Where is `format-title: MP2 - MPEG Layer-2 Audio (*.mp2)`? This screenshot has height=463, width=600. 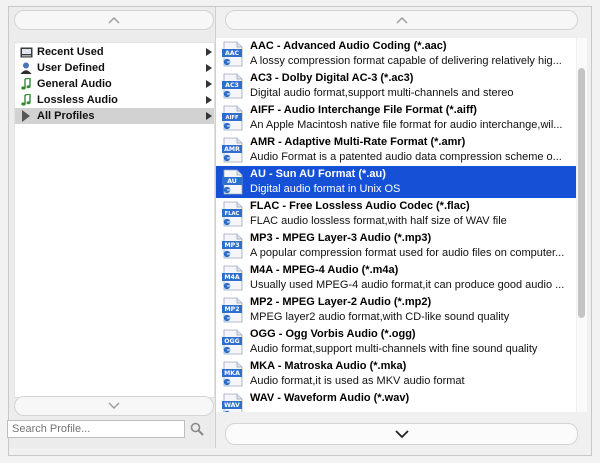 format-title: MP2 - MPEG Layer-2 Audio (*.mp2) is located at coordinates (341, 302).